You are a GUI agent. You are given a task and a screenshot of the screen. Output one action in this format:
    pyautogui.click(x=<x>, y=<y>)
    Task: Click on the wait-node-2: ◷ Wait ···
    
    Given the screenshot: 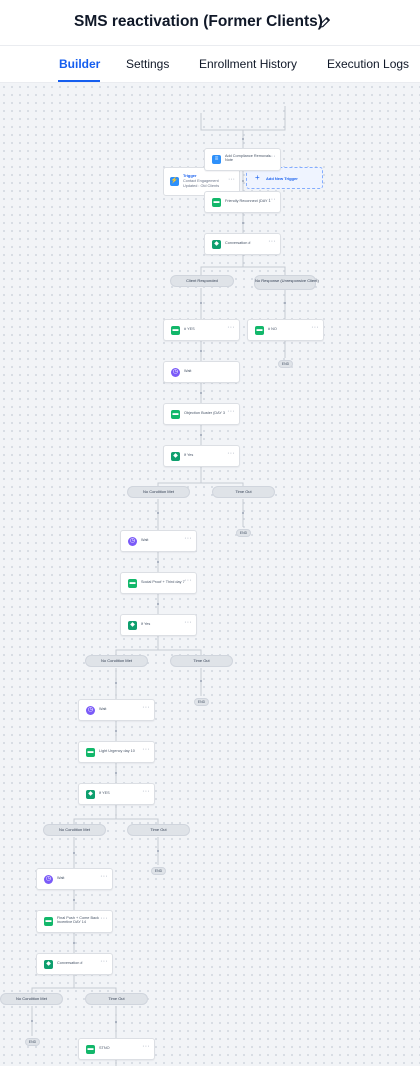 What is the action you would take?
    pyautogui.click(x=158, y=541)
    